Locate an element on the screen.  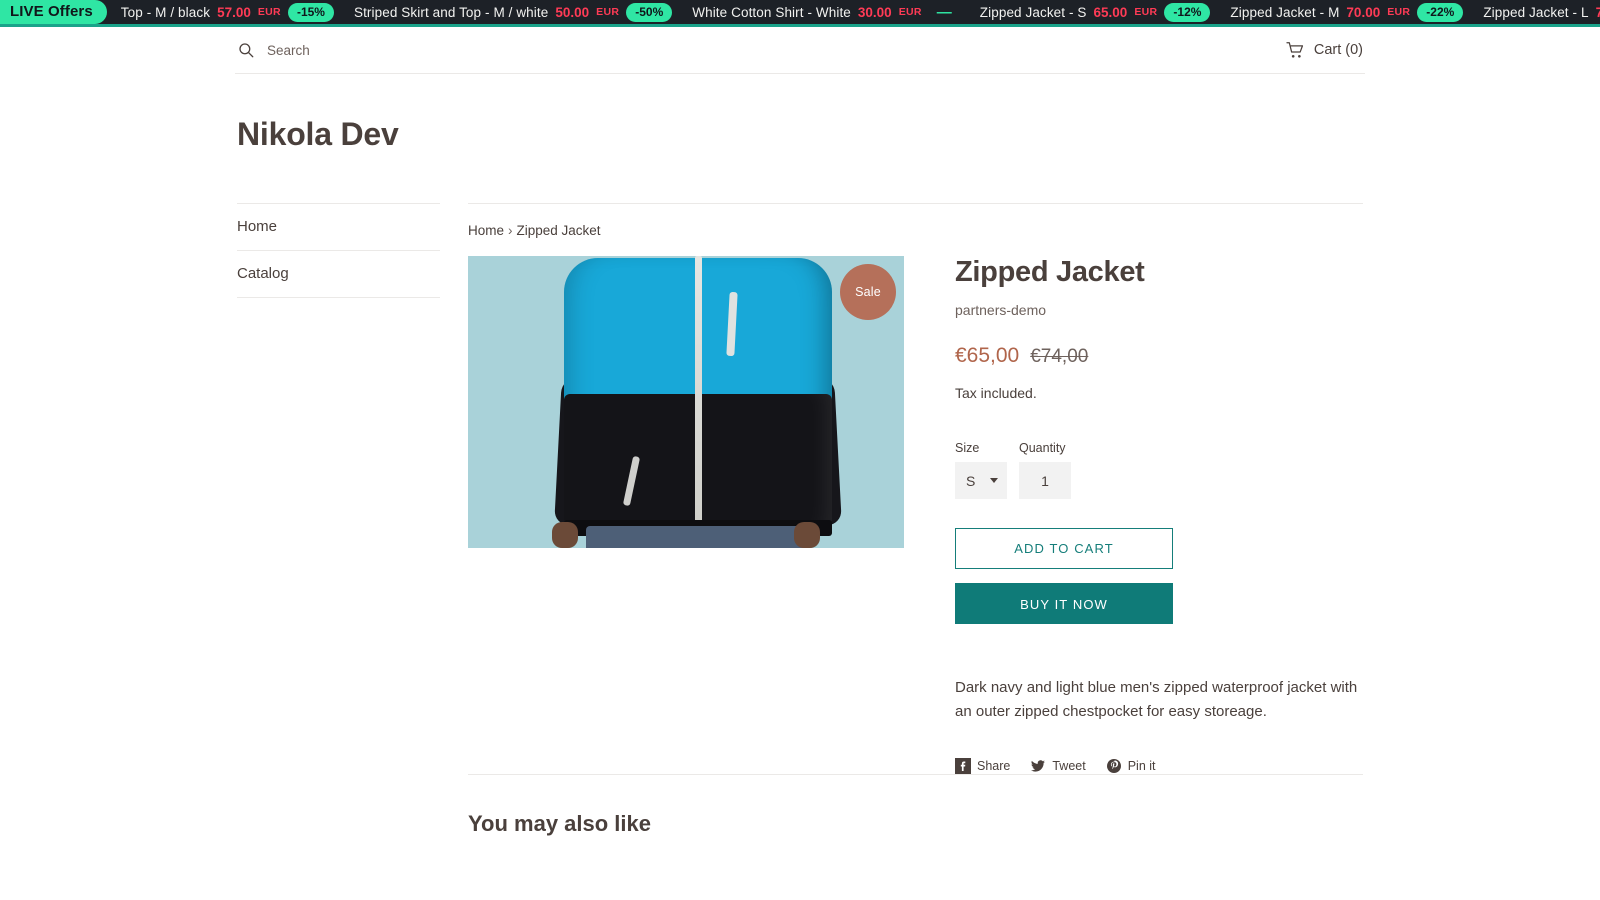
model-hand-right is located at coordinates (807, 535).